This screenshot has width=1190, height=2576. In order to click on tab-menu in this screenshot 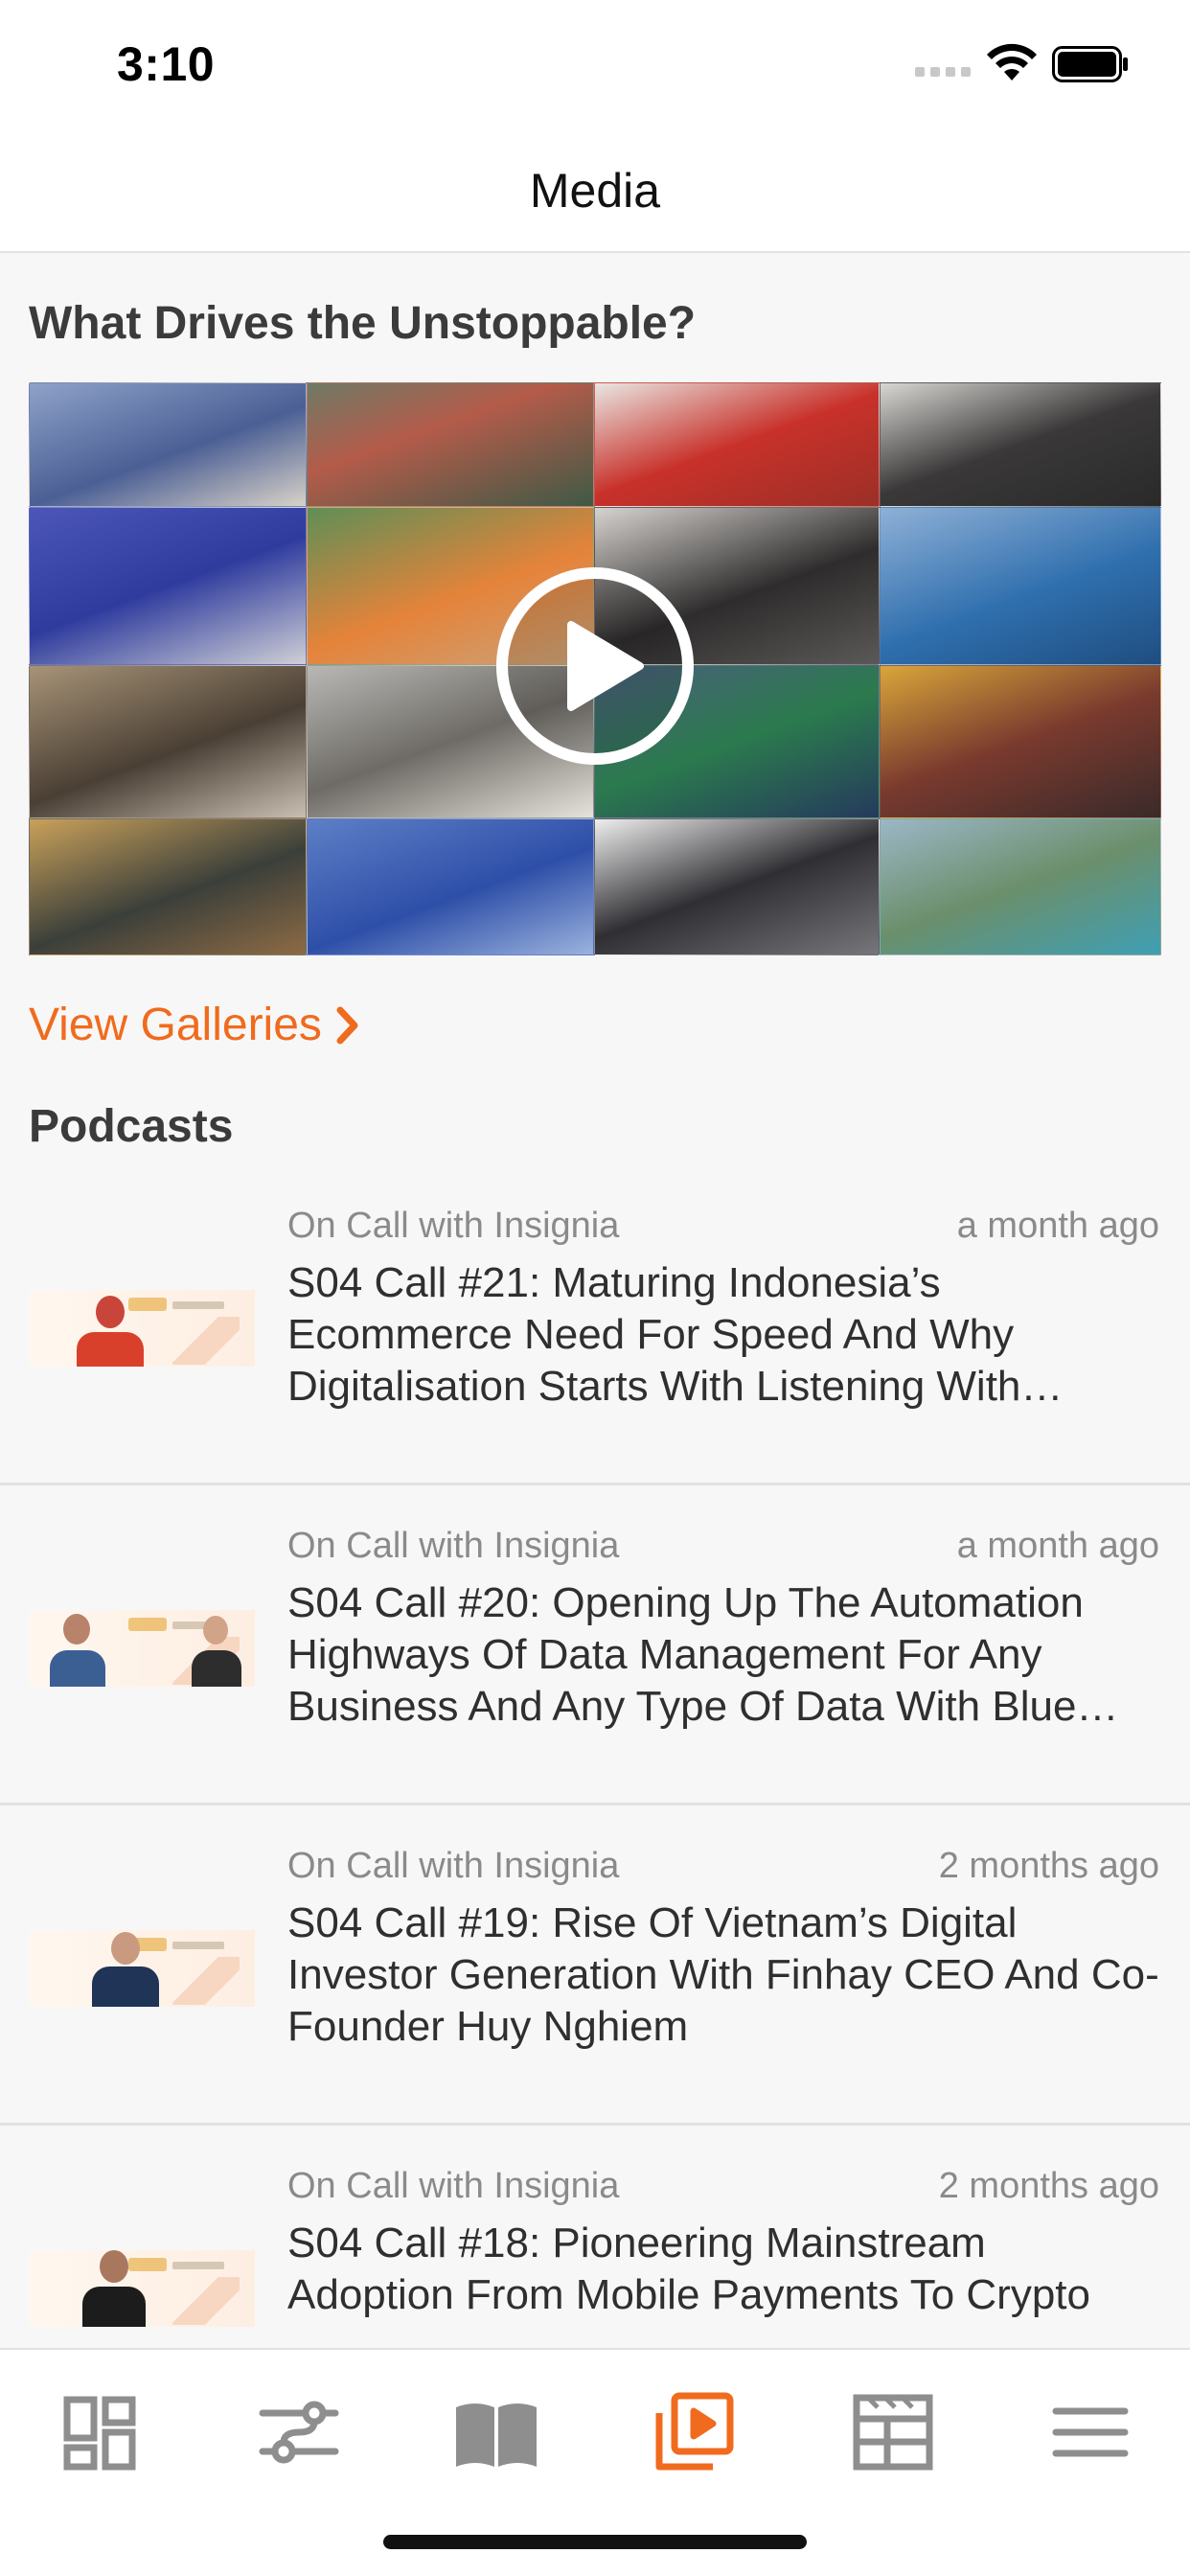, I will do `click(1090, 2432)`.